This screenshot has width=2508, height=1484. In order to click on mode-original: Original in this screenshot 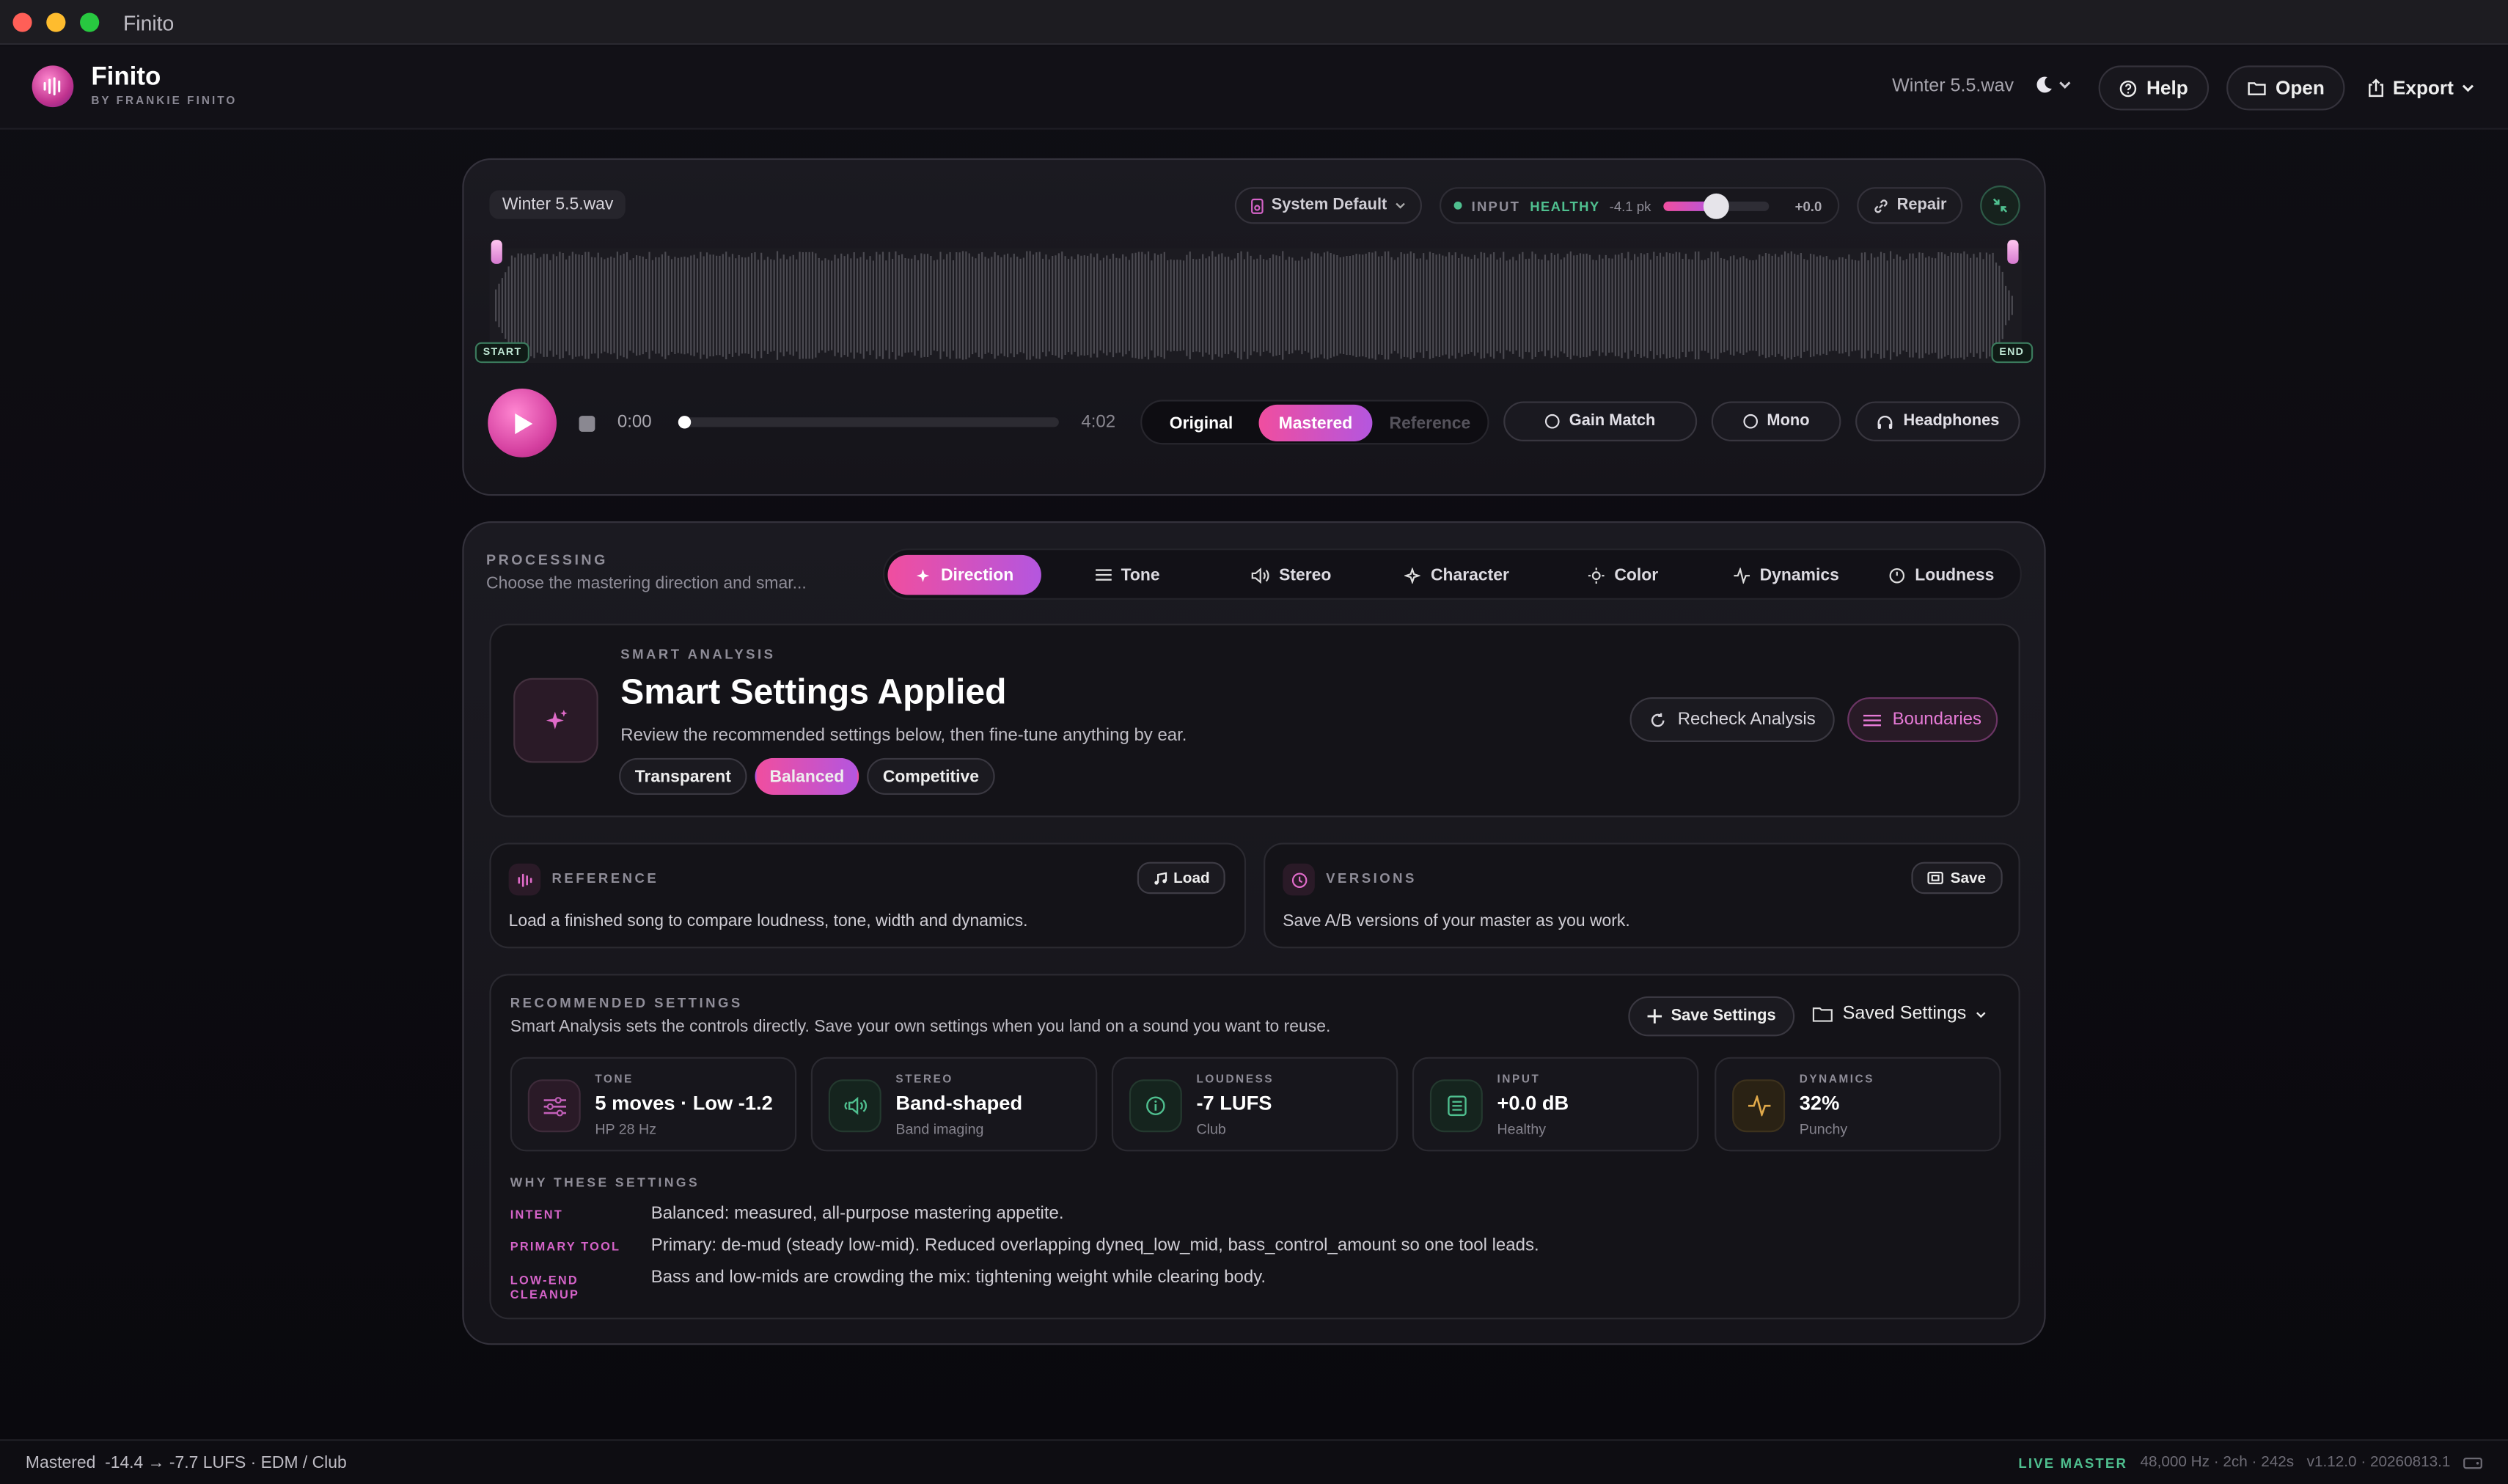, I will do `click(1201, 423)`.